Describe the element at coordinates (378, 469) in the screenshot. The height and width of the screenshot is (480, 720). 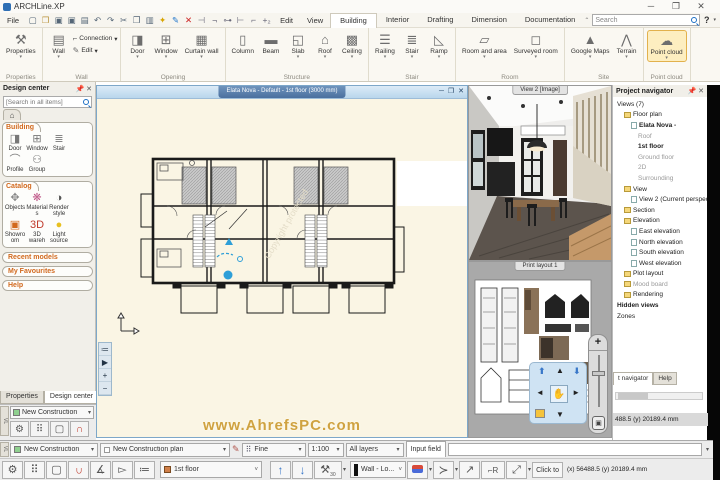
I see `wall-style-dropdown: Wall - Lo... ˅` at that location.